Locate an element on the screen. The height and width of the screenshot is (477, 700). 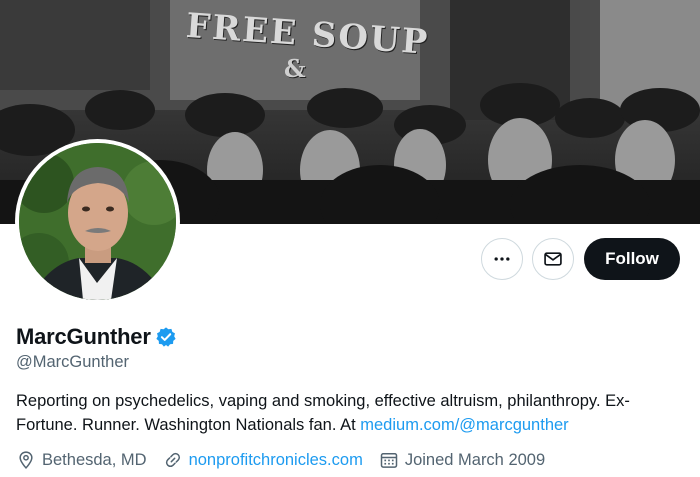
follow-button: Follow is located at coordinates (632, 259).